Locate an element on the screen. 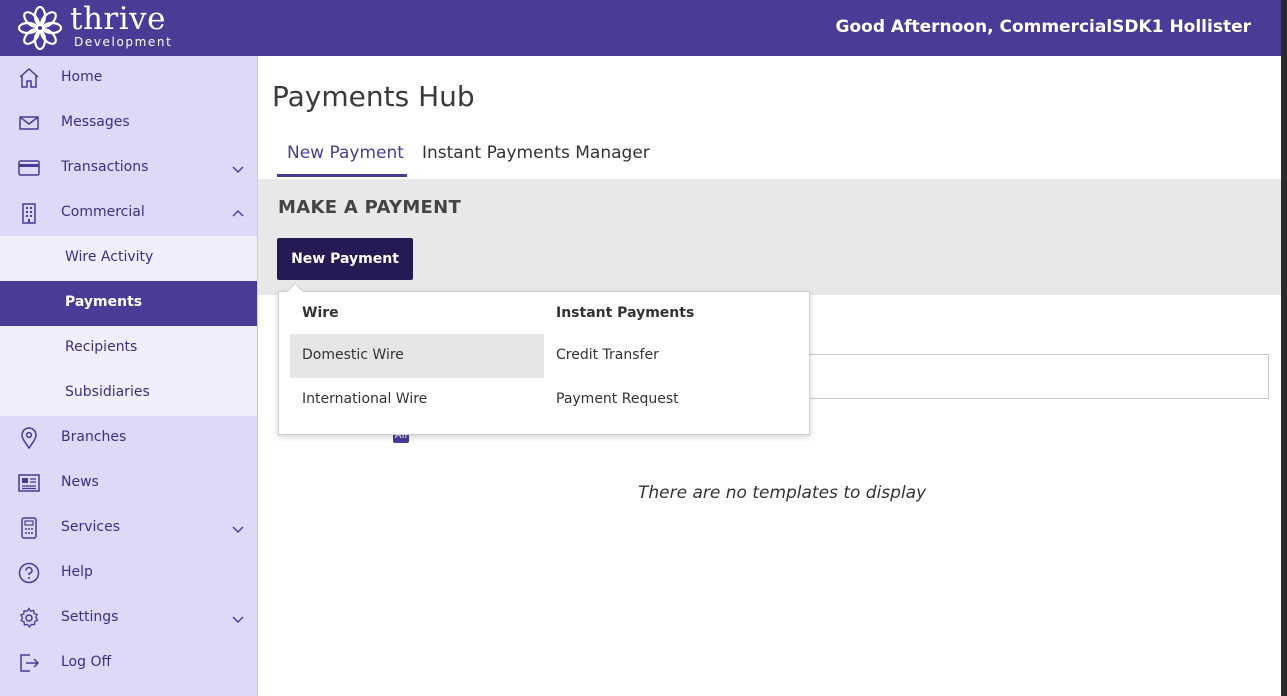 The width and height of the screenshot is (1287, 696). dropdown-heading-wire: Wire is located at coordinates (320, 313).